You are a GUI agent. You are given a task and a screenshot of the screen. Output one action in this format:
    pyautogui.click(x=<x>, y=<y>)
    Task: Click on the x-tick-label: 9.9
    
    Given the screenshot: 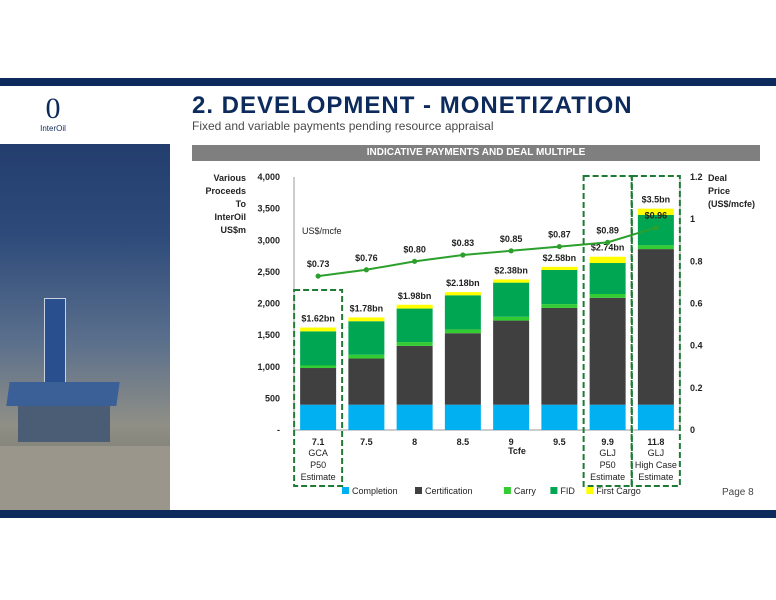 What is the action you would take?
    pyautogui.click(x=607, y=442)
    